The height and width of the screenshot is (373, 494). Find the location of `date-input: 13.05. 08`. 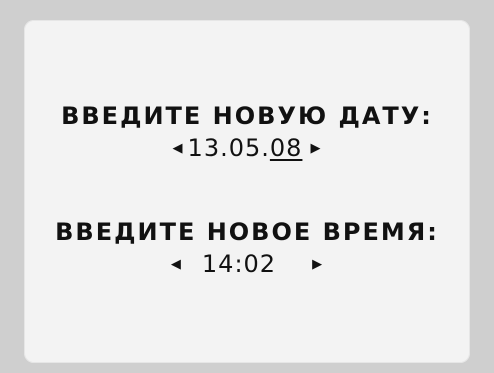

date-input: 13.05. 08 is located at coordinates (245, 148).